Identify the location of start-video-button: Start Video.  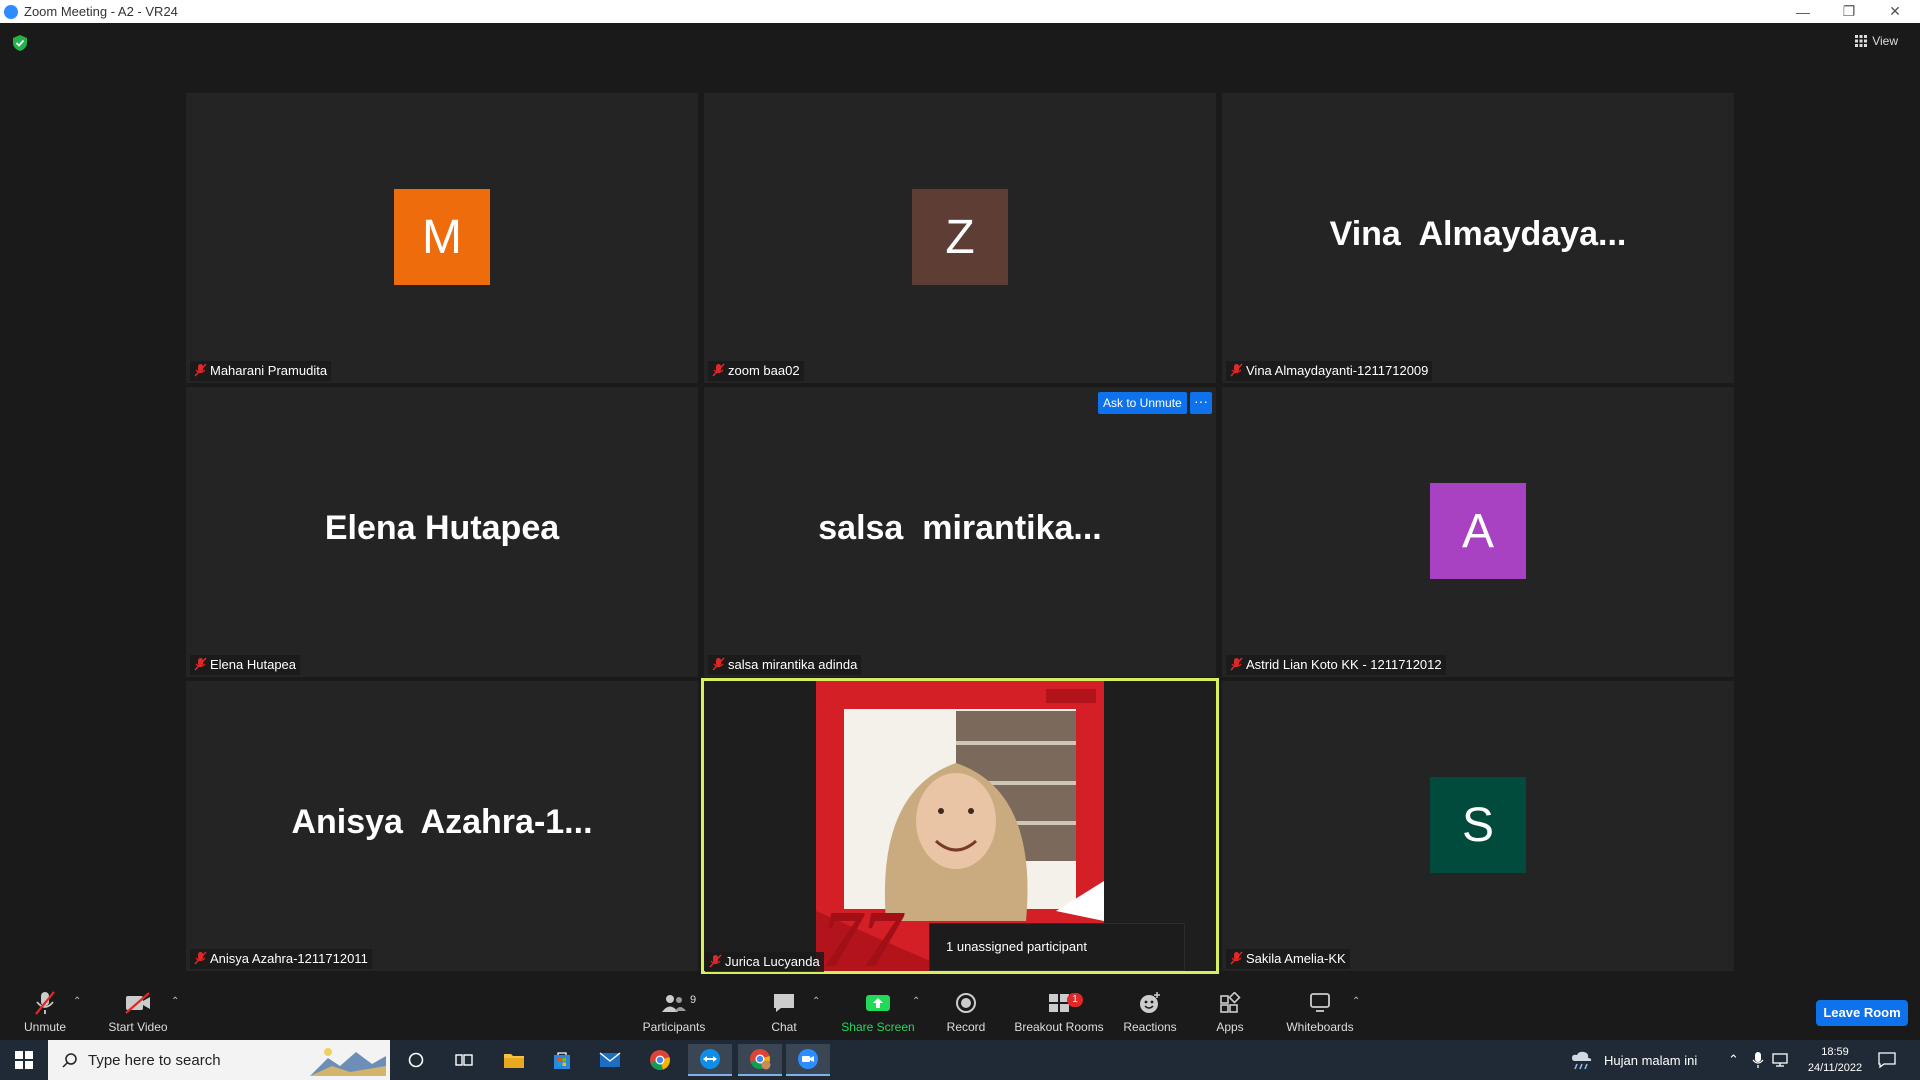
(138, 1011).